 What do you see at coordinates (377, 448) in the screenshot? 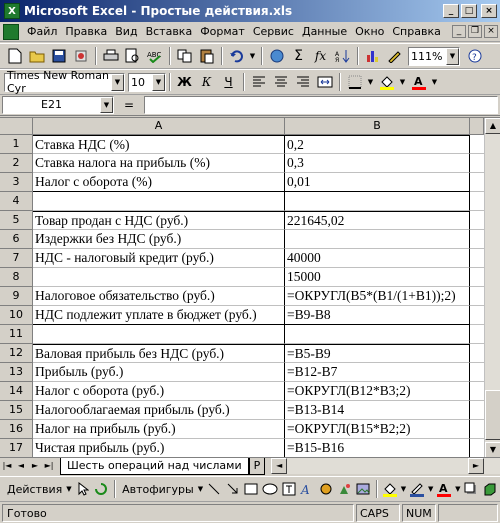
I see `cell-b: =B15-B16` at bounding box center [377, 448].